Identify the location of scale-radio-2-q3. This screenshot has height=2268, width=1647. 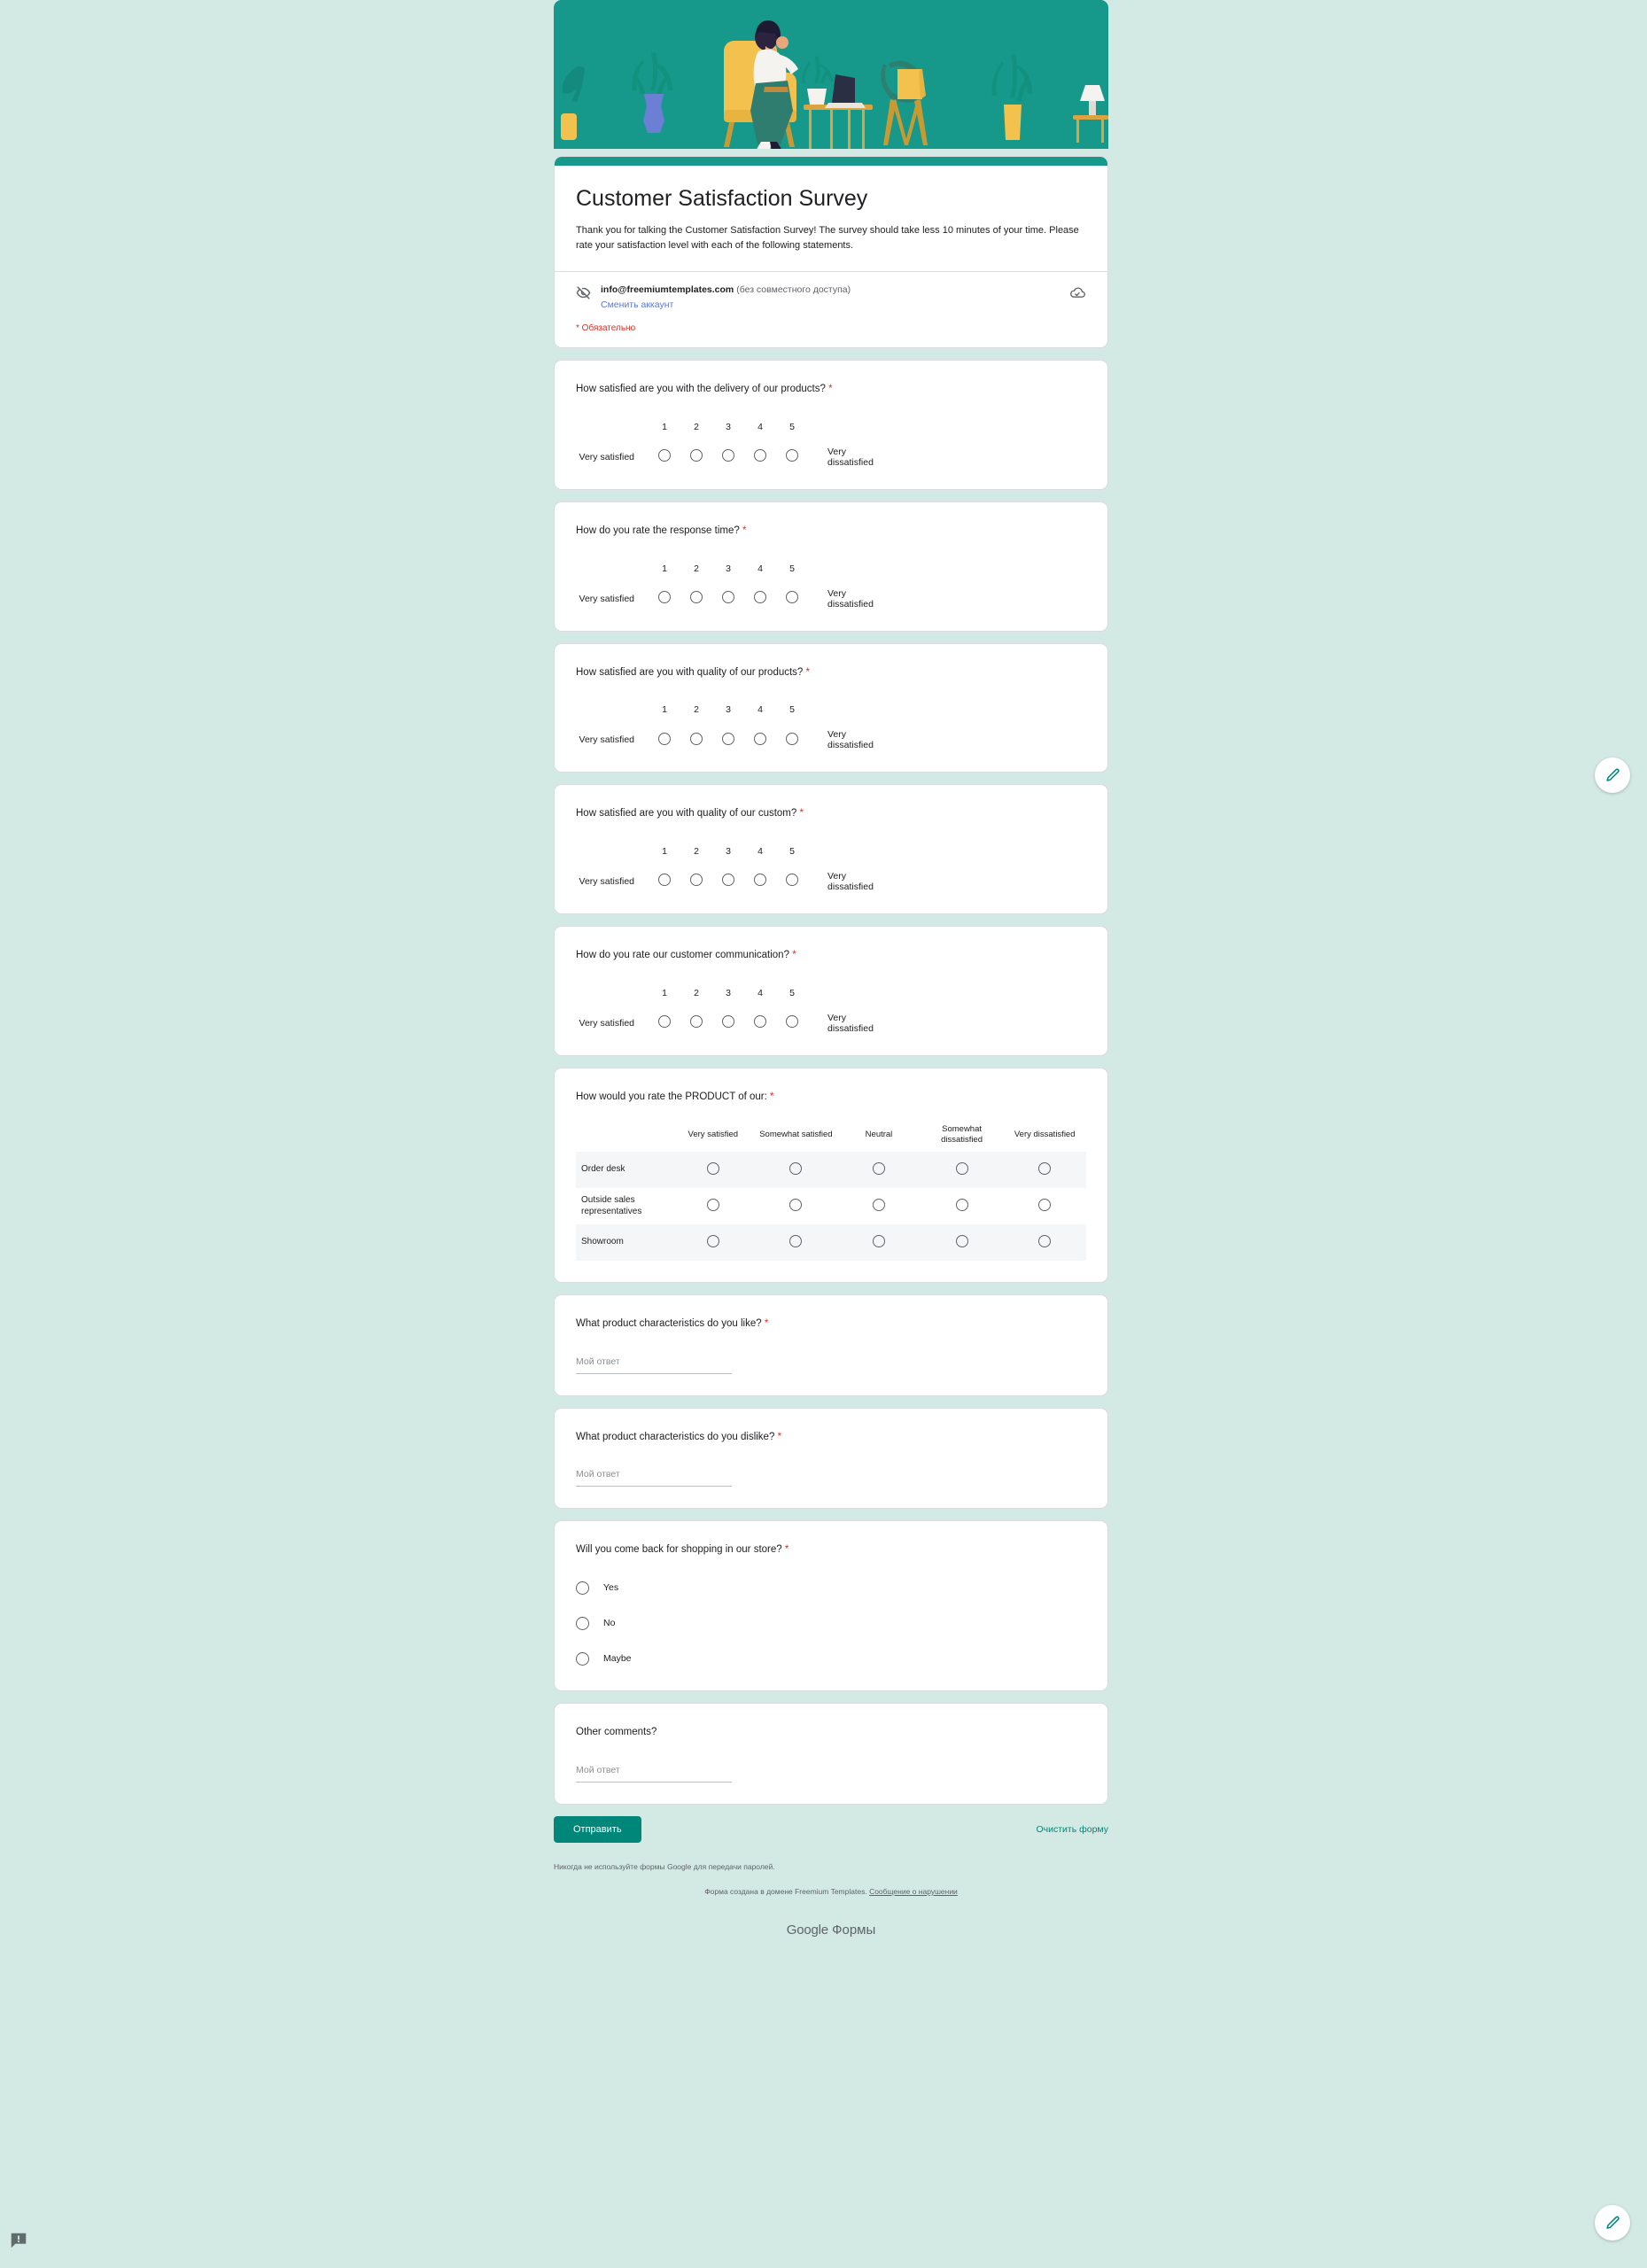
(696, 738).